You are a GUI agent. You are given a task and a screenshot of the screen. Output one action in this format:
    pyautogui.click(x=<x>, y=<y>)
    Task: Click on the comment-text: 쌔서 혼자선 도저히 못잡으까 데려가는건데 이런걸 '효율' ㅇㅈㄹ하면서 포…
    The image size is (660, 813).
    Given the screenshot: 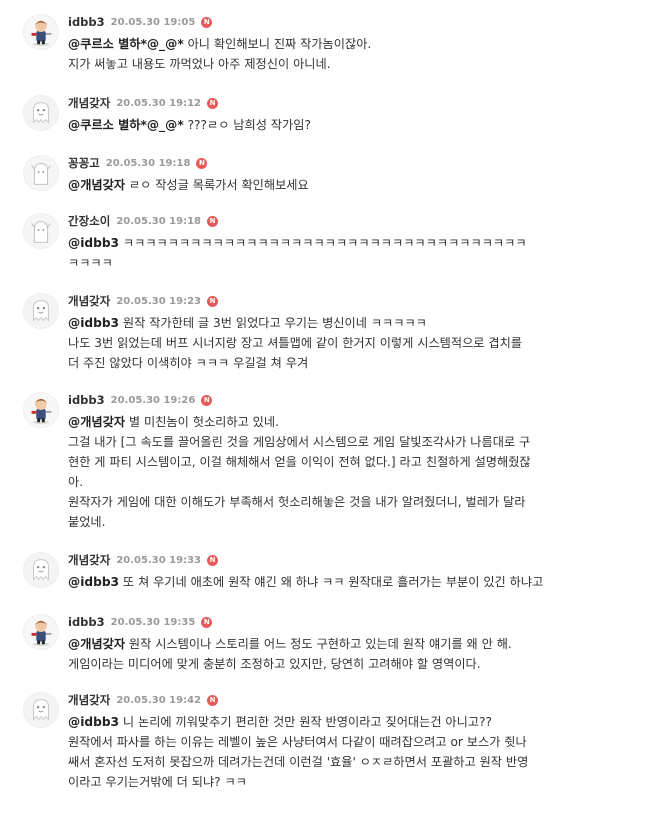 What is the action you would take?
    pyautogui.click(x=298, y=762)
    